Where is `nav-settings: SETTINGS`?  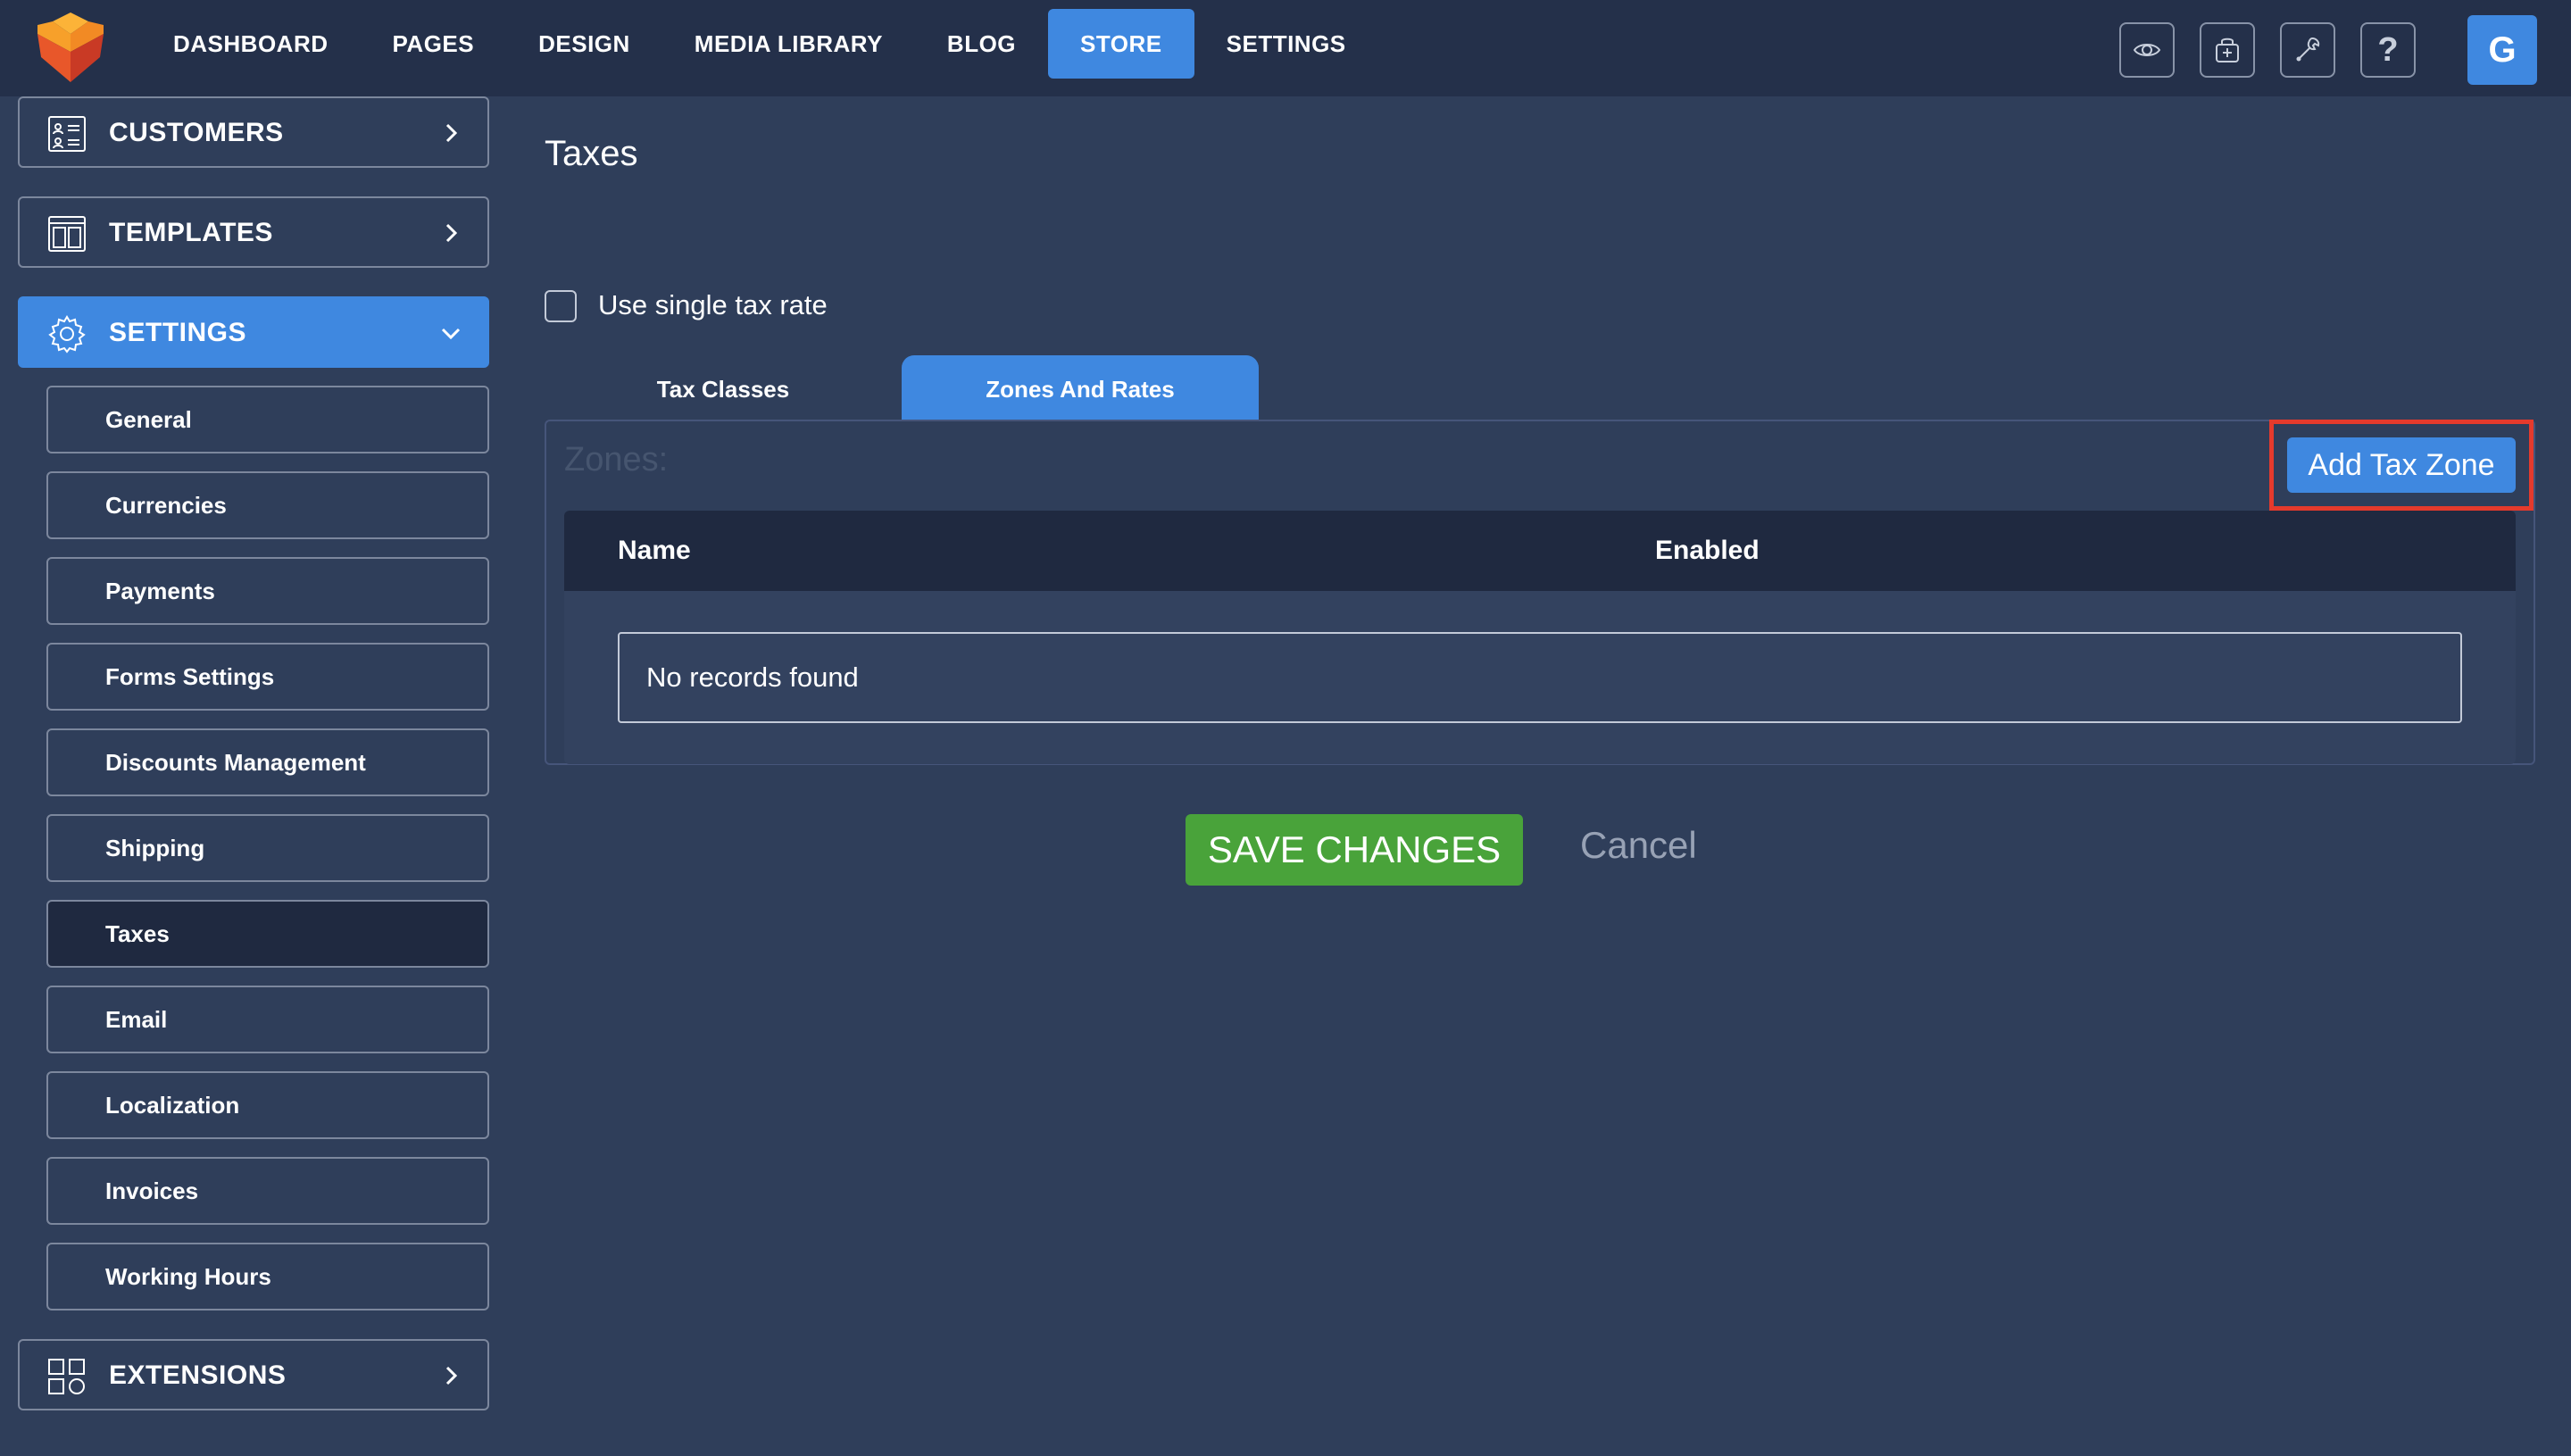 nav-settings: SETTINGS is located at coordinates (1286, 44).